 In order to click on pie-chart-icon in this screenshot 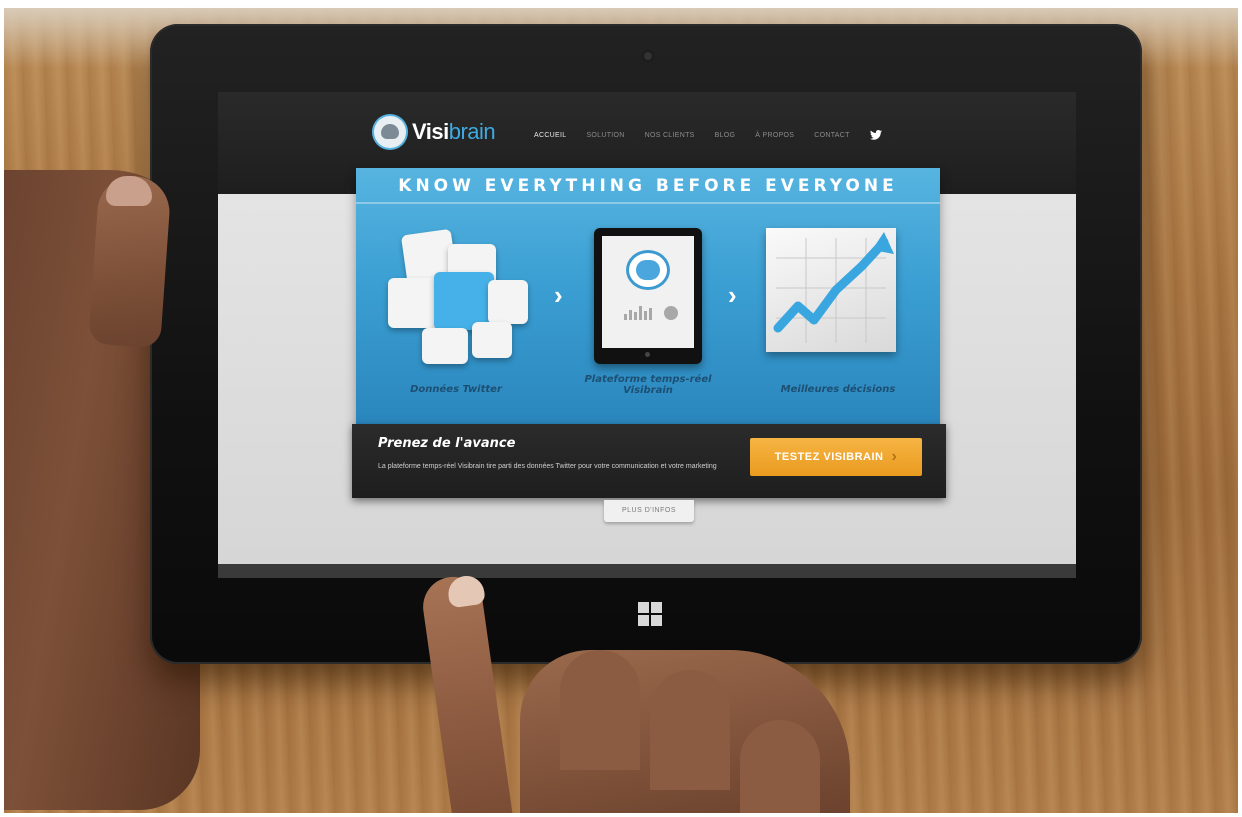, I will do `click(671, 313)`.